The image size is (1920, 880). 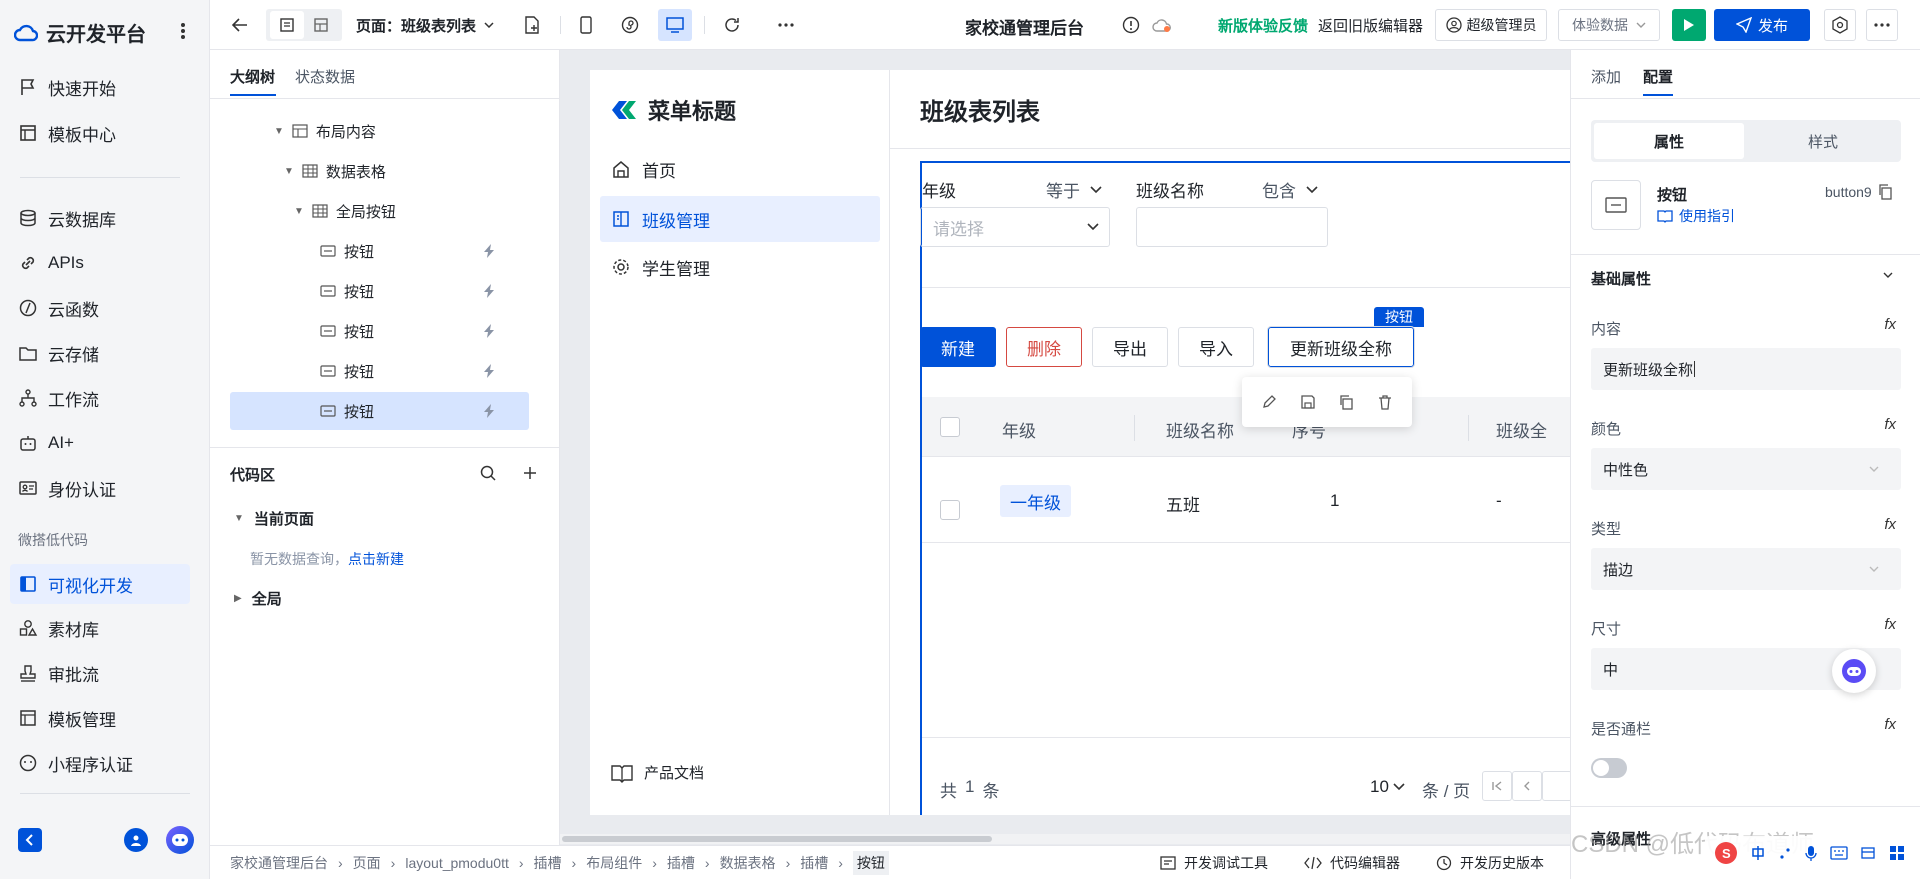 What do you see at coordinates (586, 25) in the screenshot?
I see `mobile-preview-icon` at bounding box center [586, 25].